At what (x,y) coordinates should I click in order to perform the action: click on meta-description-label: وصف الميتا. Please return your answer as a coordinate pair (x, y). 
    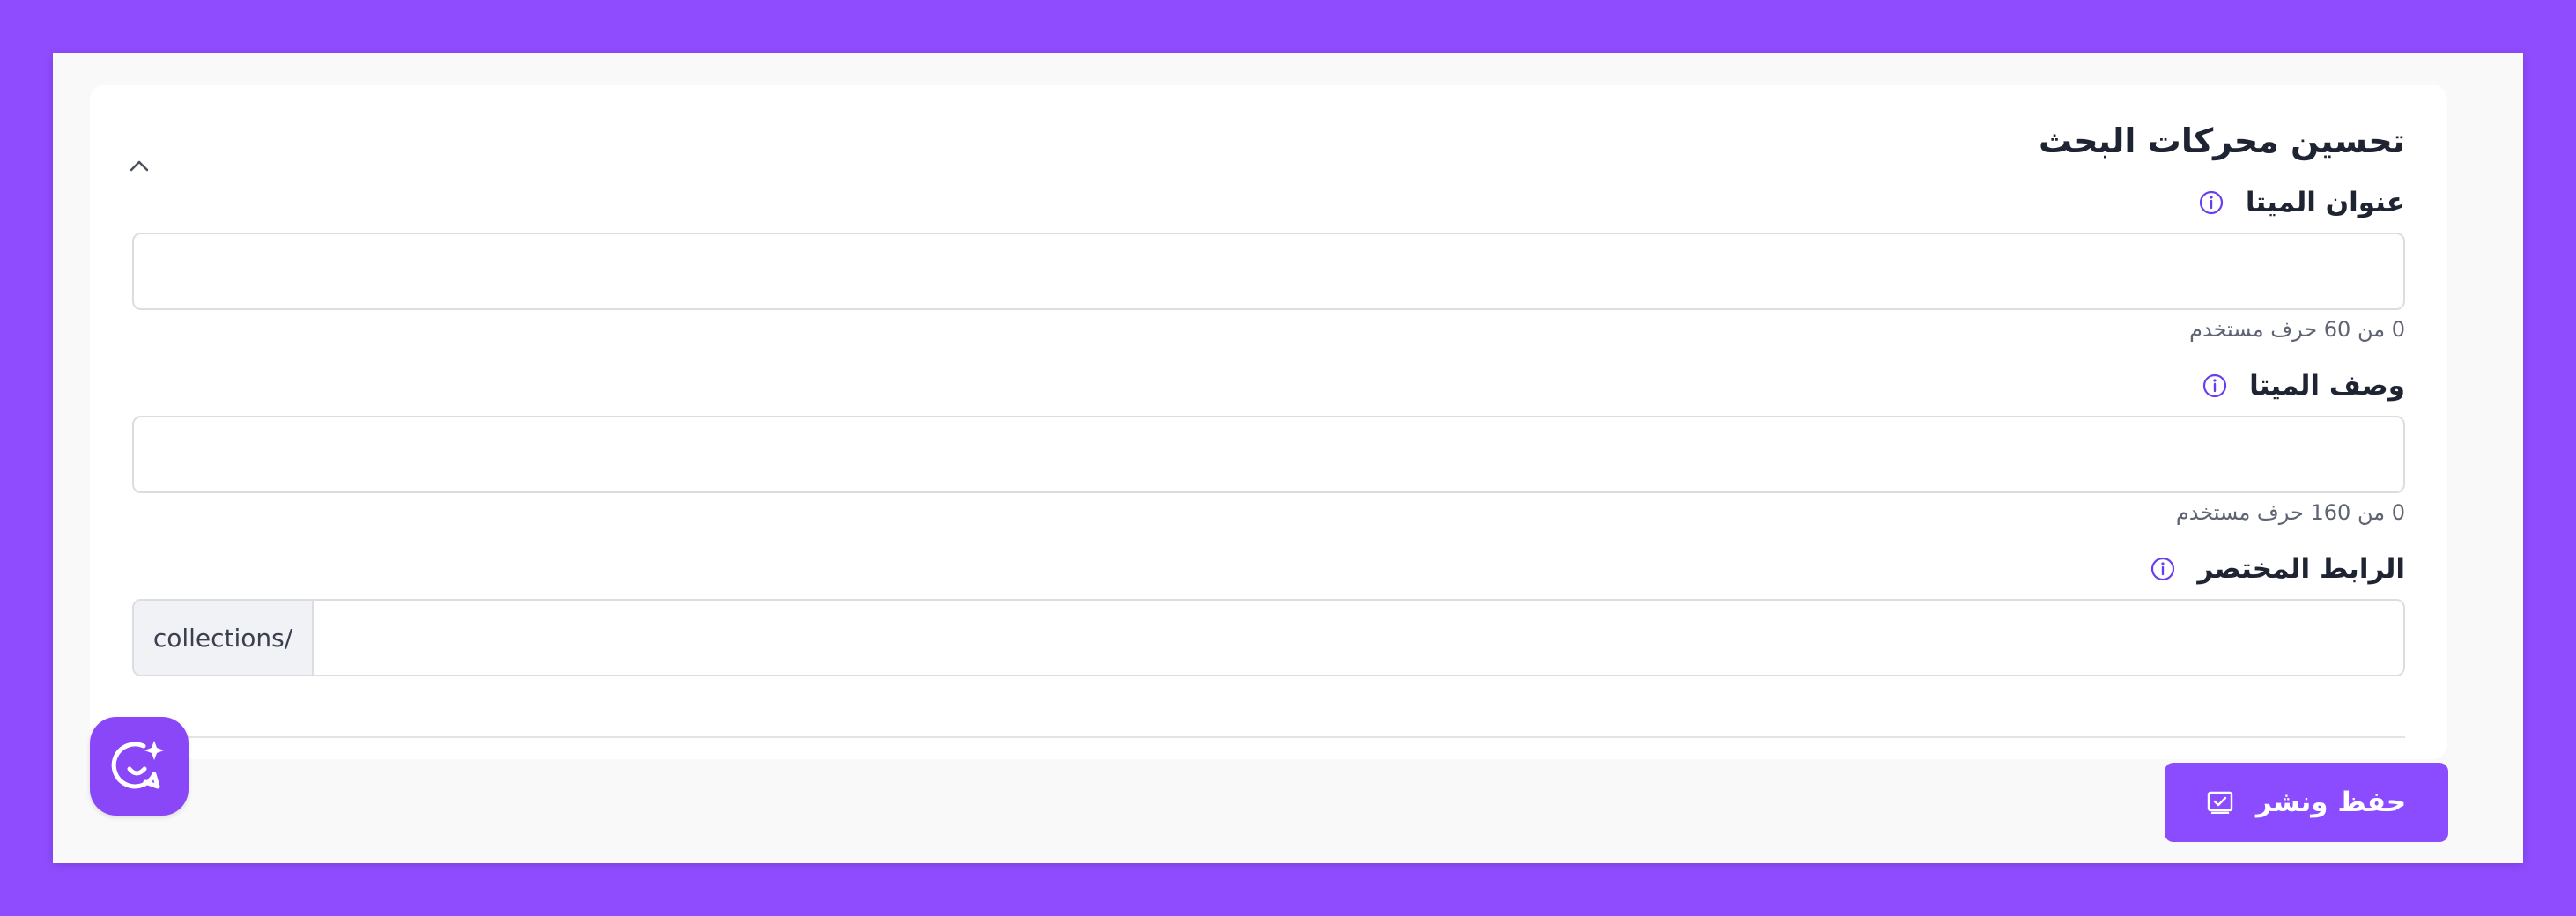
    Looking at the image, I should click on (2327, 386).